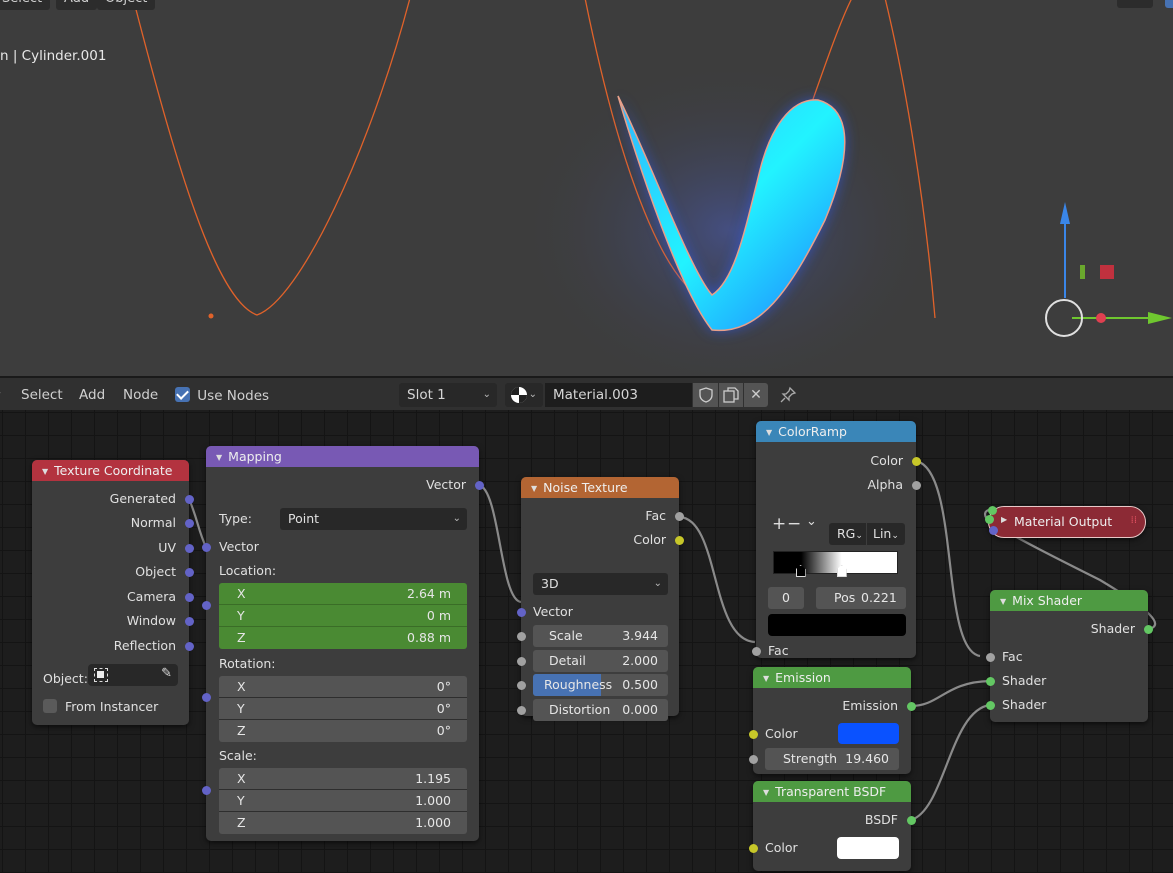 This screenshot has width=1173, height=873. I want to click on duplicate-icon, so click(731, 395).